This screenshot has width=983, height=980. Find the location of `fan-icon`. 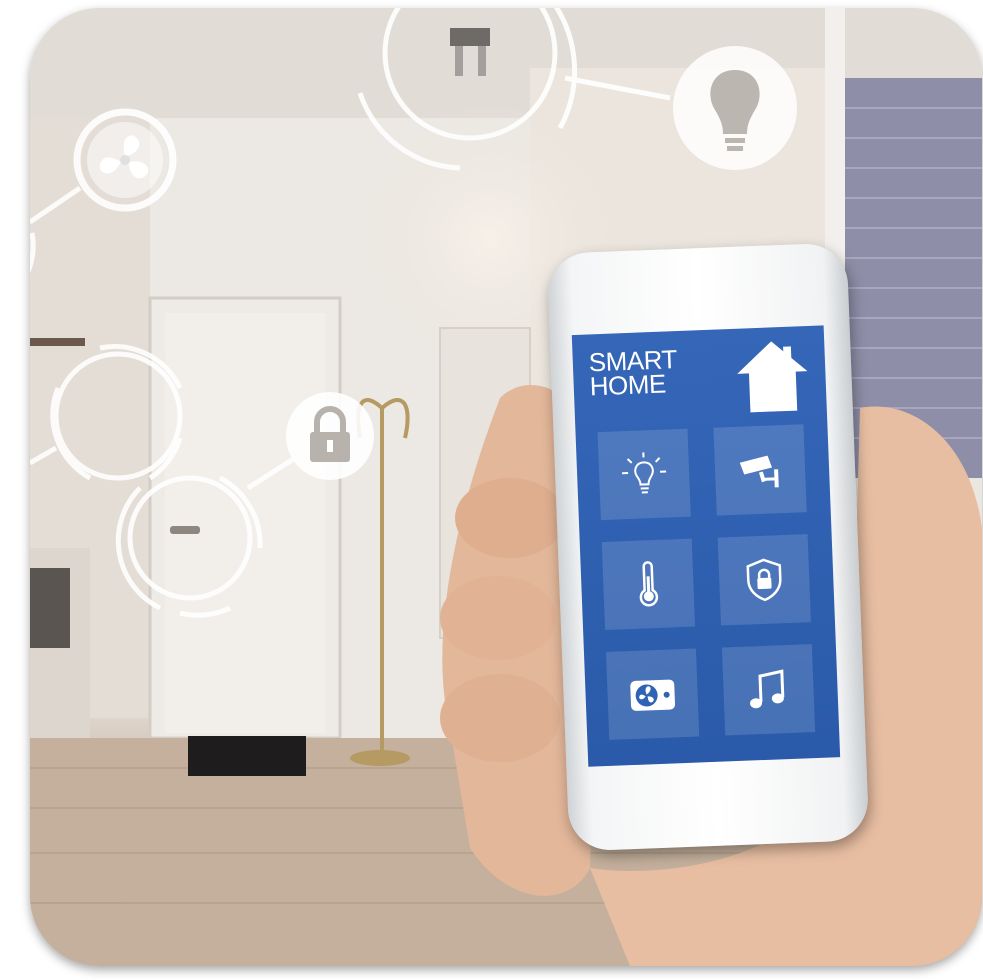

fan-icon is located at coordinates (653, 695).